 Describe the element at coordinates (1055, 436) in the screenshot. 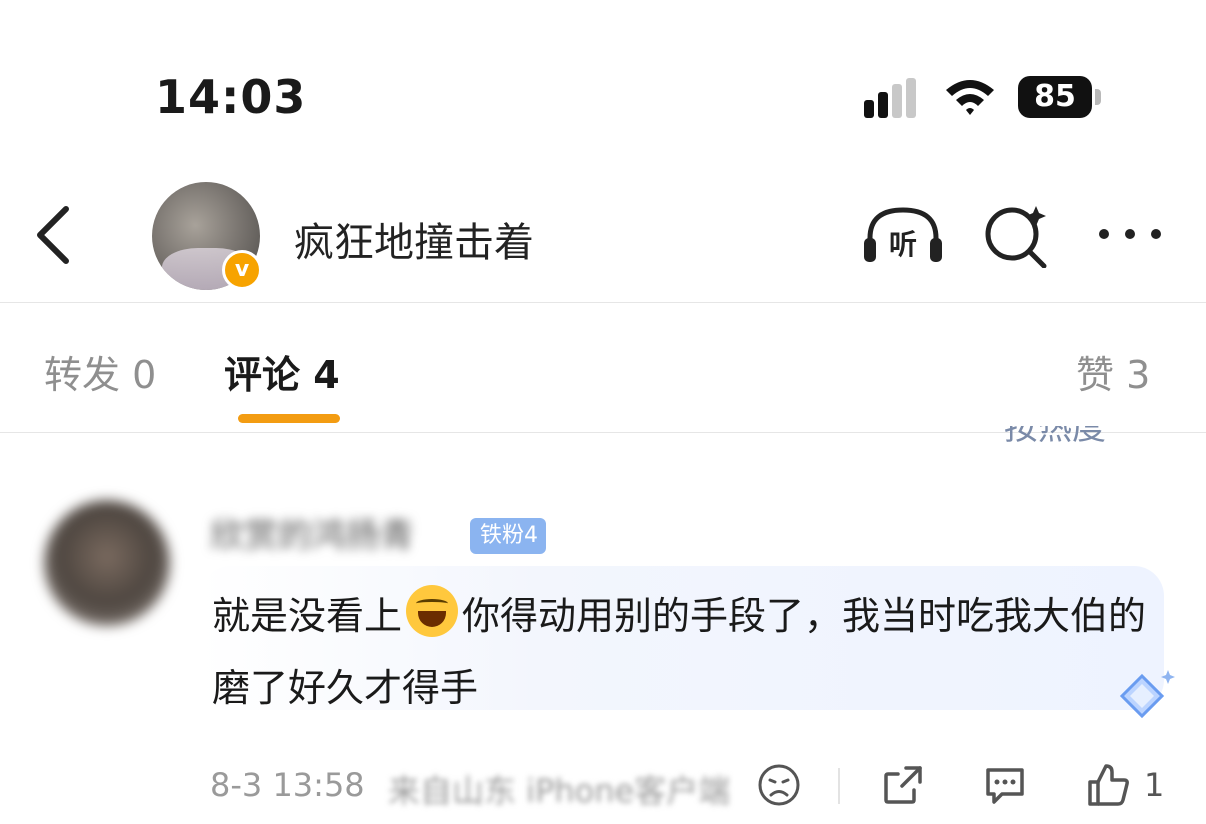

I see `sort-label: 按热度` at that location.